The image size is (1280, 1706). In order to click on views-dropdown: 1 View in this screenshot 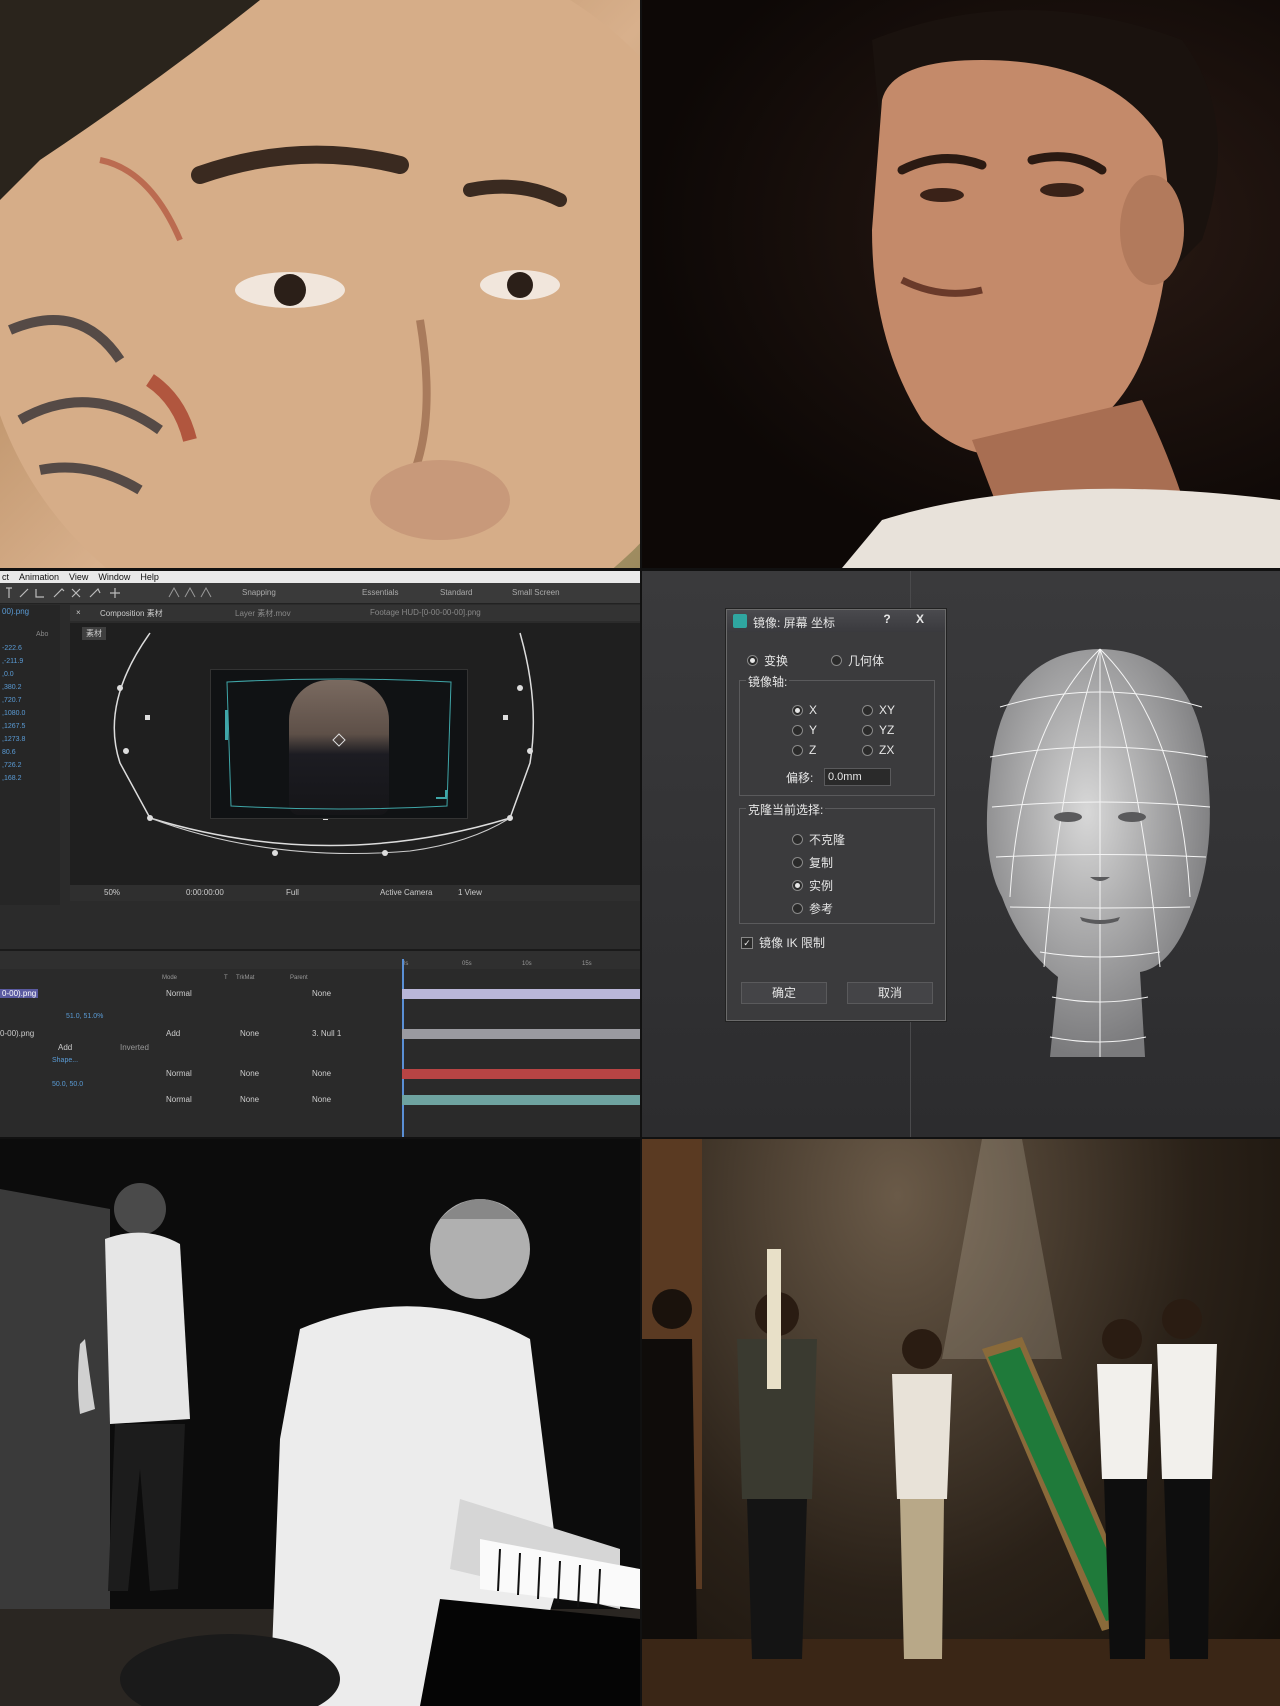, I will do `click(470, 892)`.